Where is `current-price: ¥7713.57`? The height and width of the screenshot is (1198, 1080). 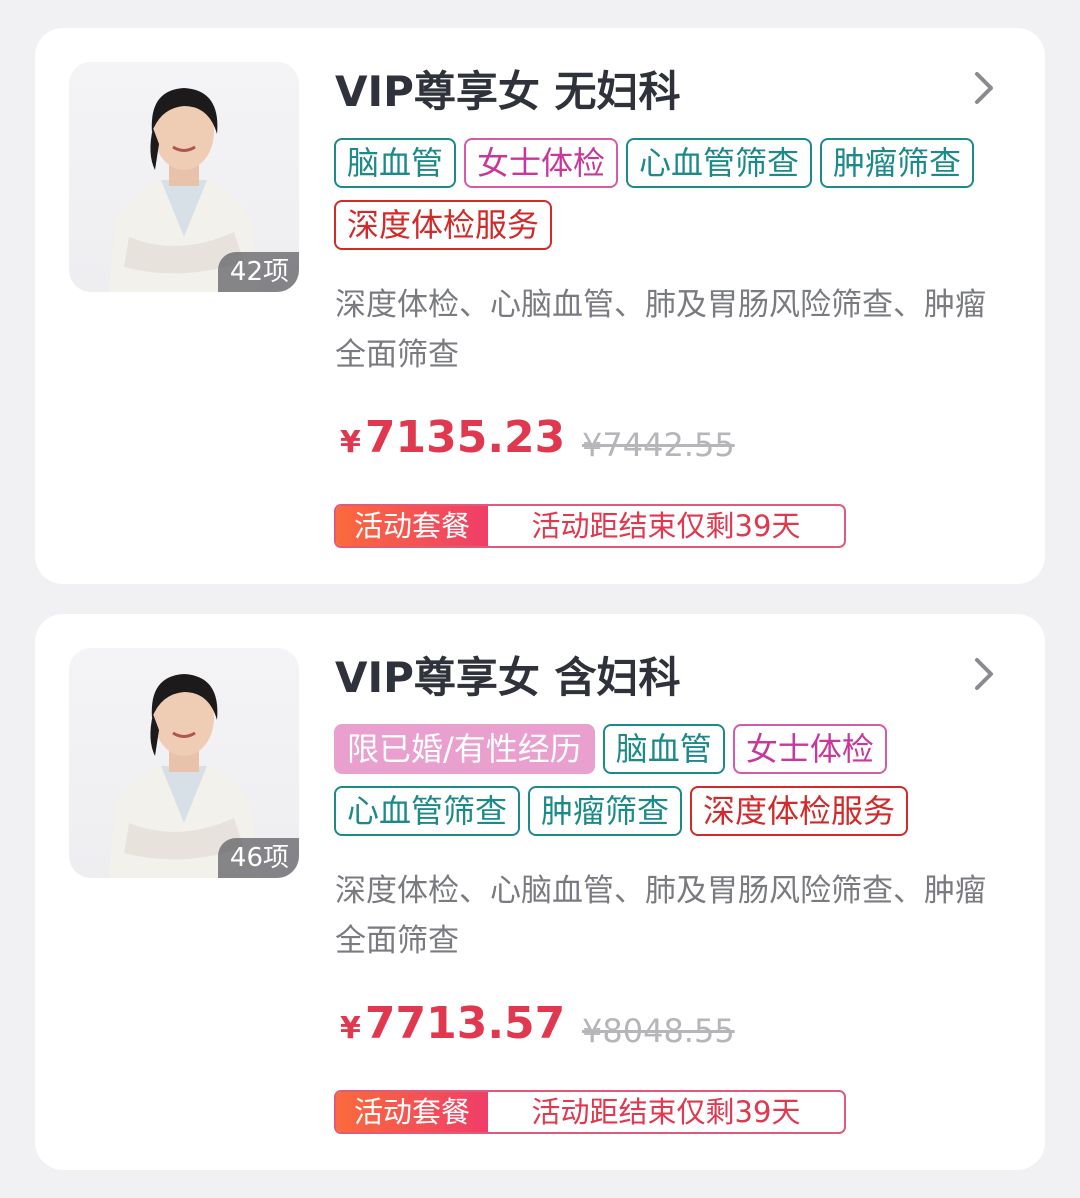 current-price: ¥7713.57 is located at coordinates (452, 1023).